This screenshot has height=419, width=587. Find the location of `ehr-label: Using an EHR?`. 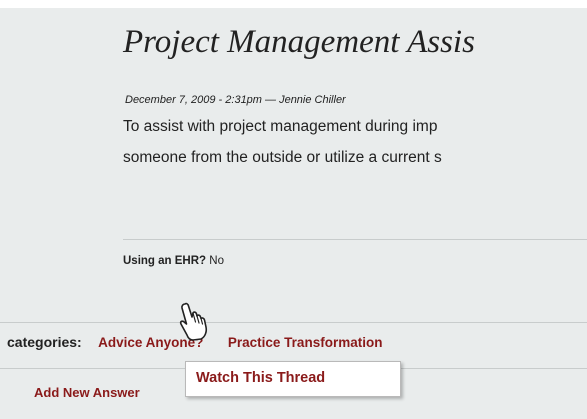

ehr-label: Using an EHR? is located at coordinates (165, 261).